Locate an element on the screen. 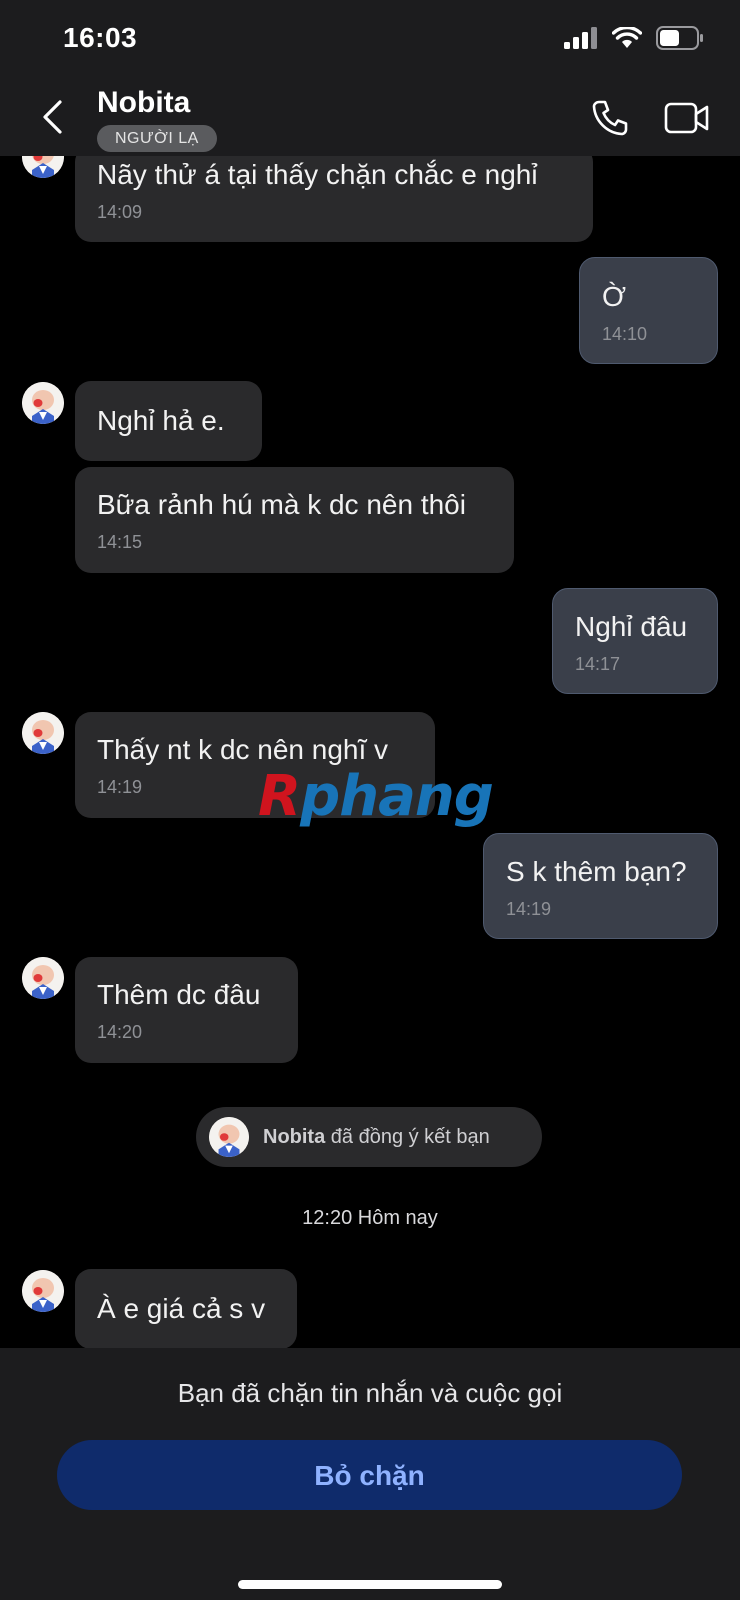 This screenshot has height=1600, width=740. message-time: 14:09 is located at coordinates (120, 212).